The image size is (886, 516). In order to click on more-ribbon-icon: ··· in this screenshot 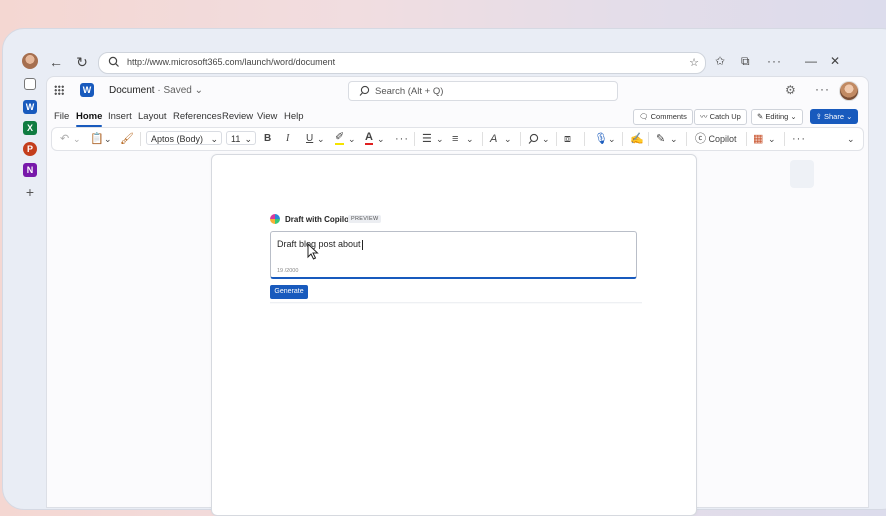, I will do `click(799, 139)`.